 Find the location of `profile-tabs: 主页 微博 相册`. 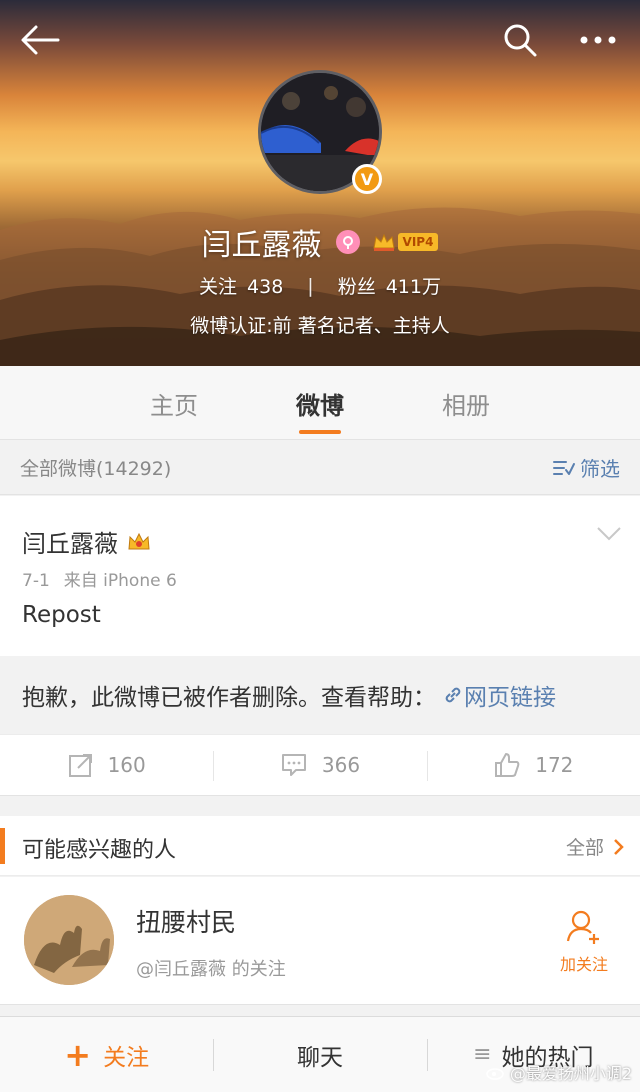

profile-tabs: 主页 微博 相册 is located at coordinates (320, 403).